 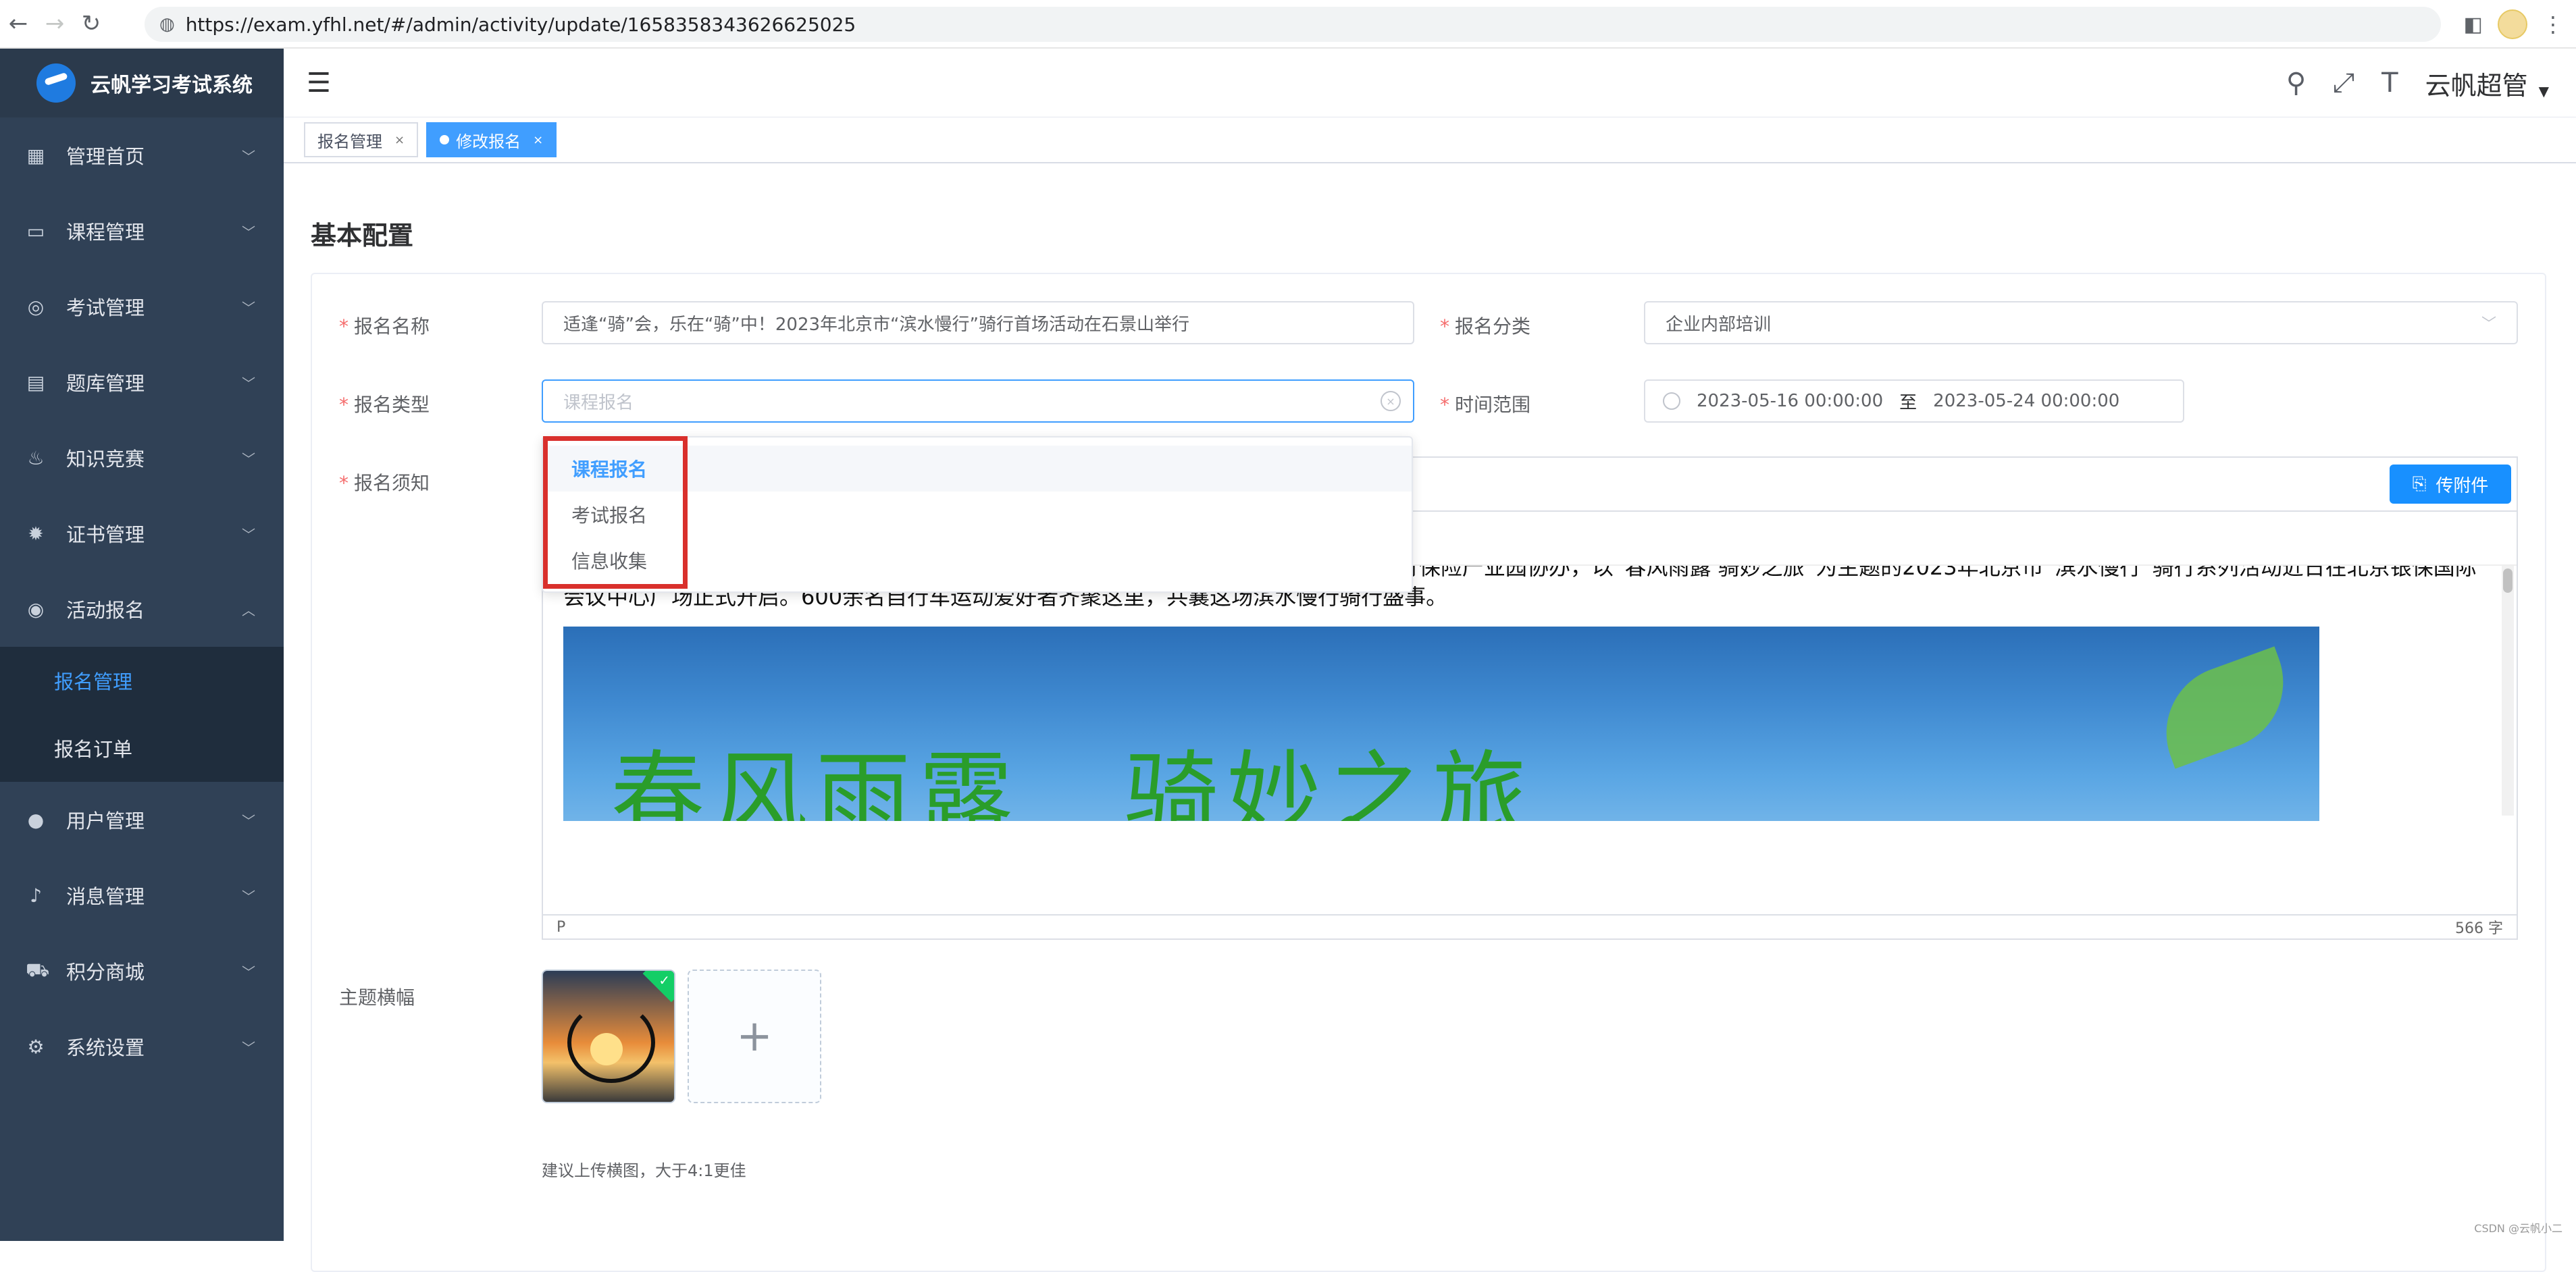 What do you see at coordinates (105, 155) in the screenshot?
I see `sidebar-item-label: 管理首页` at bounding box center [105, 155].